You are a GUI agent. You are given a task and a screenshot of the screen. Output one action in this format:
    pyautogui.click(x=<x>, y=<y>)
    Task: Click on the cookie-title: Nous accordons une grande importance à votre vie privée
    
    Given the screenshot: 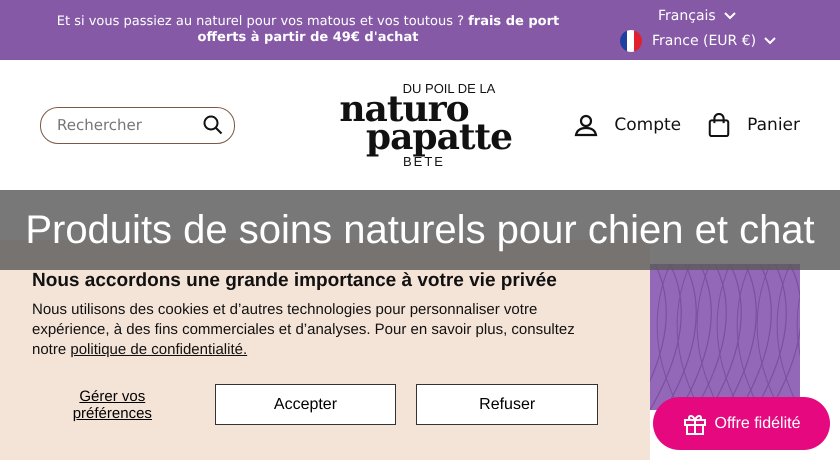 What is the action you would take?
    pyautogui.click(x=295, y=281)
    